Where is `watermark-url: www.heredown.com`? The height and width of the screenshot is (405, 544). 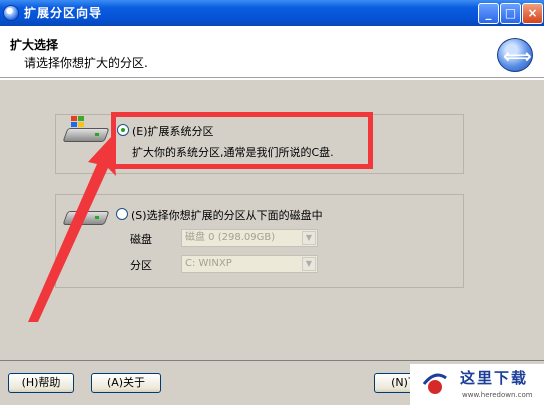 watermark-url: www.heredown.com is located at coordinates (497, 395).